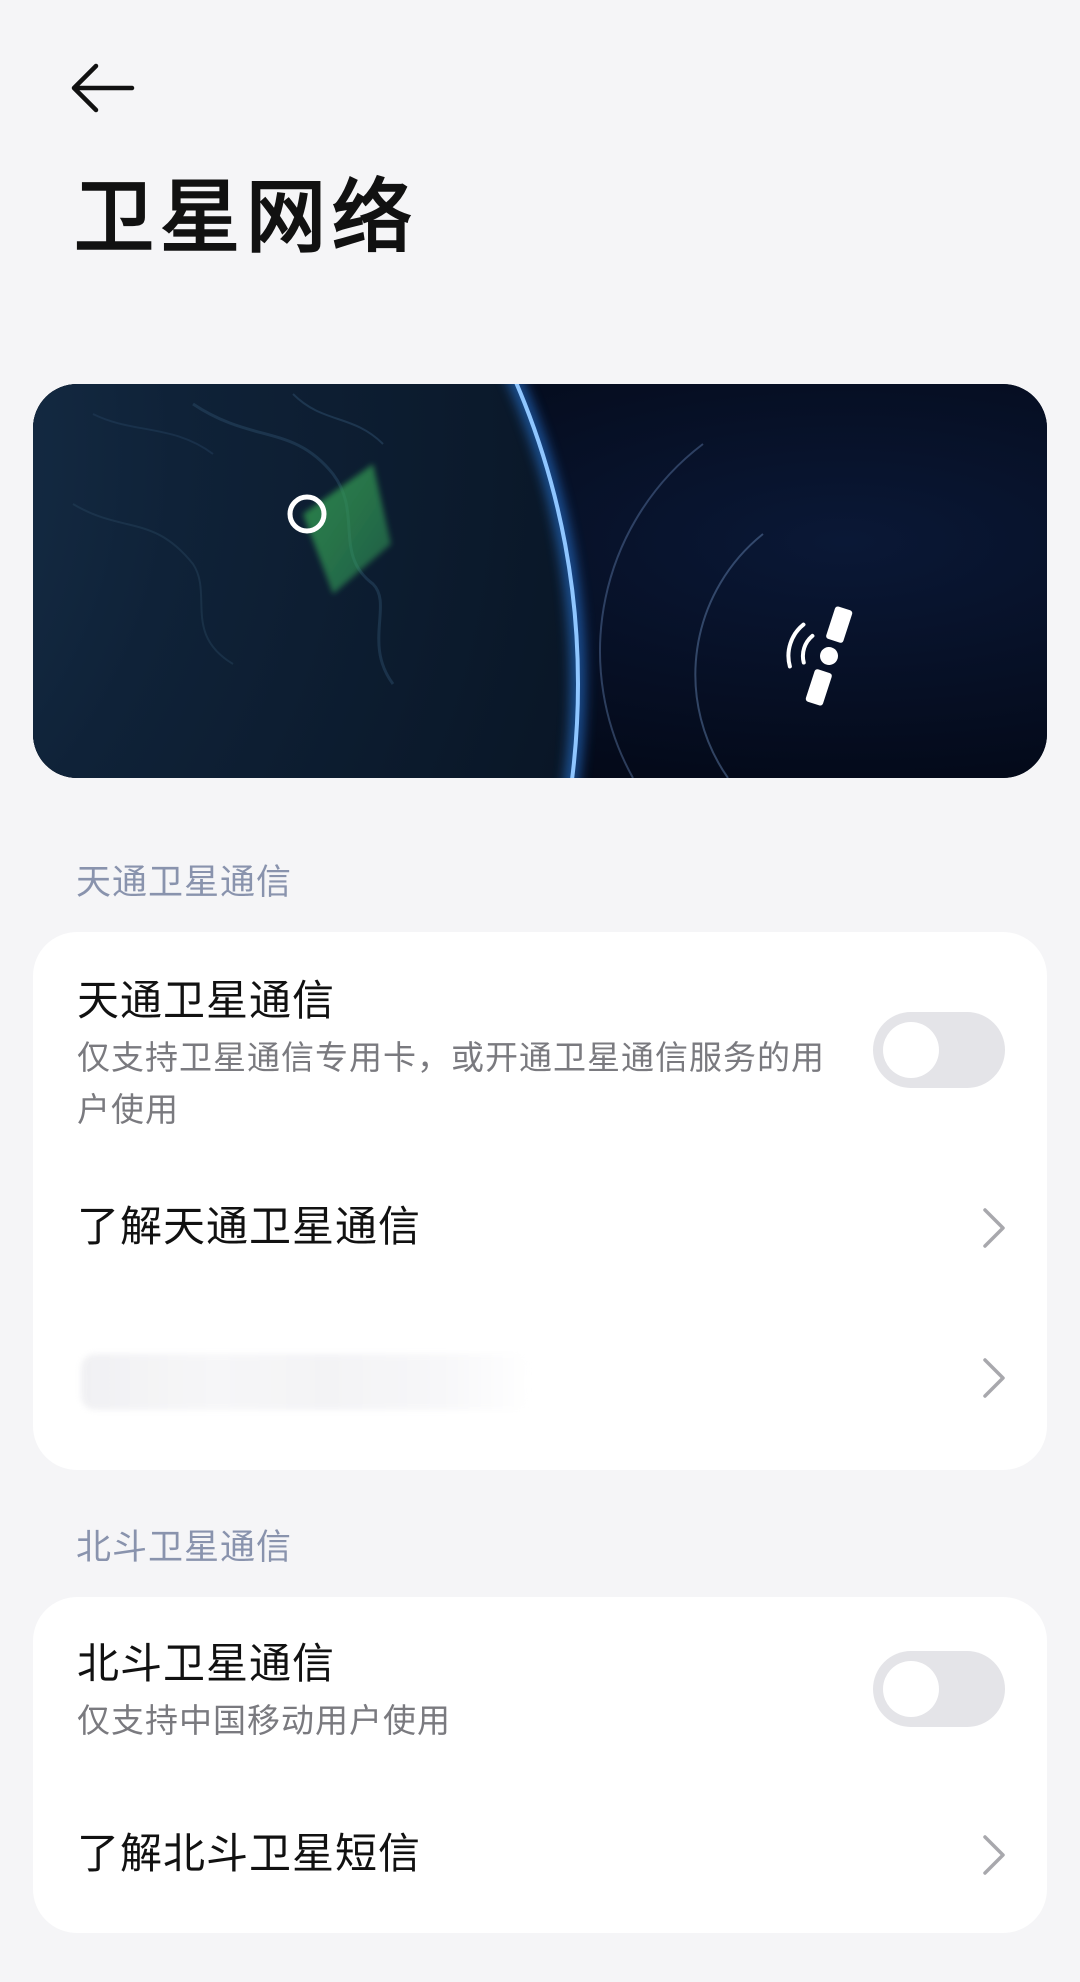 Image resolution: width=1080 pixels, height=1982 pixels. Describe the element at coordinates (206, 1000) in the screenshot. I see `tiantong-toggle-title: 天通卫星通信` at that location.